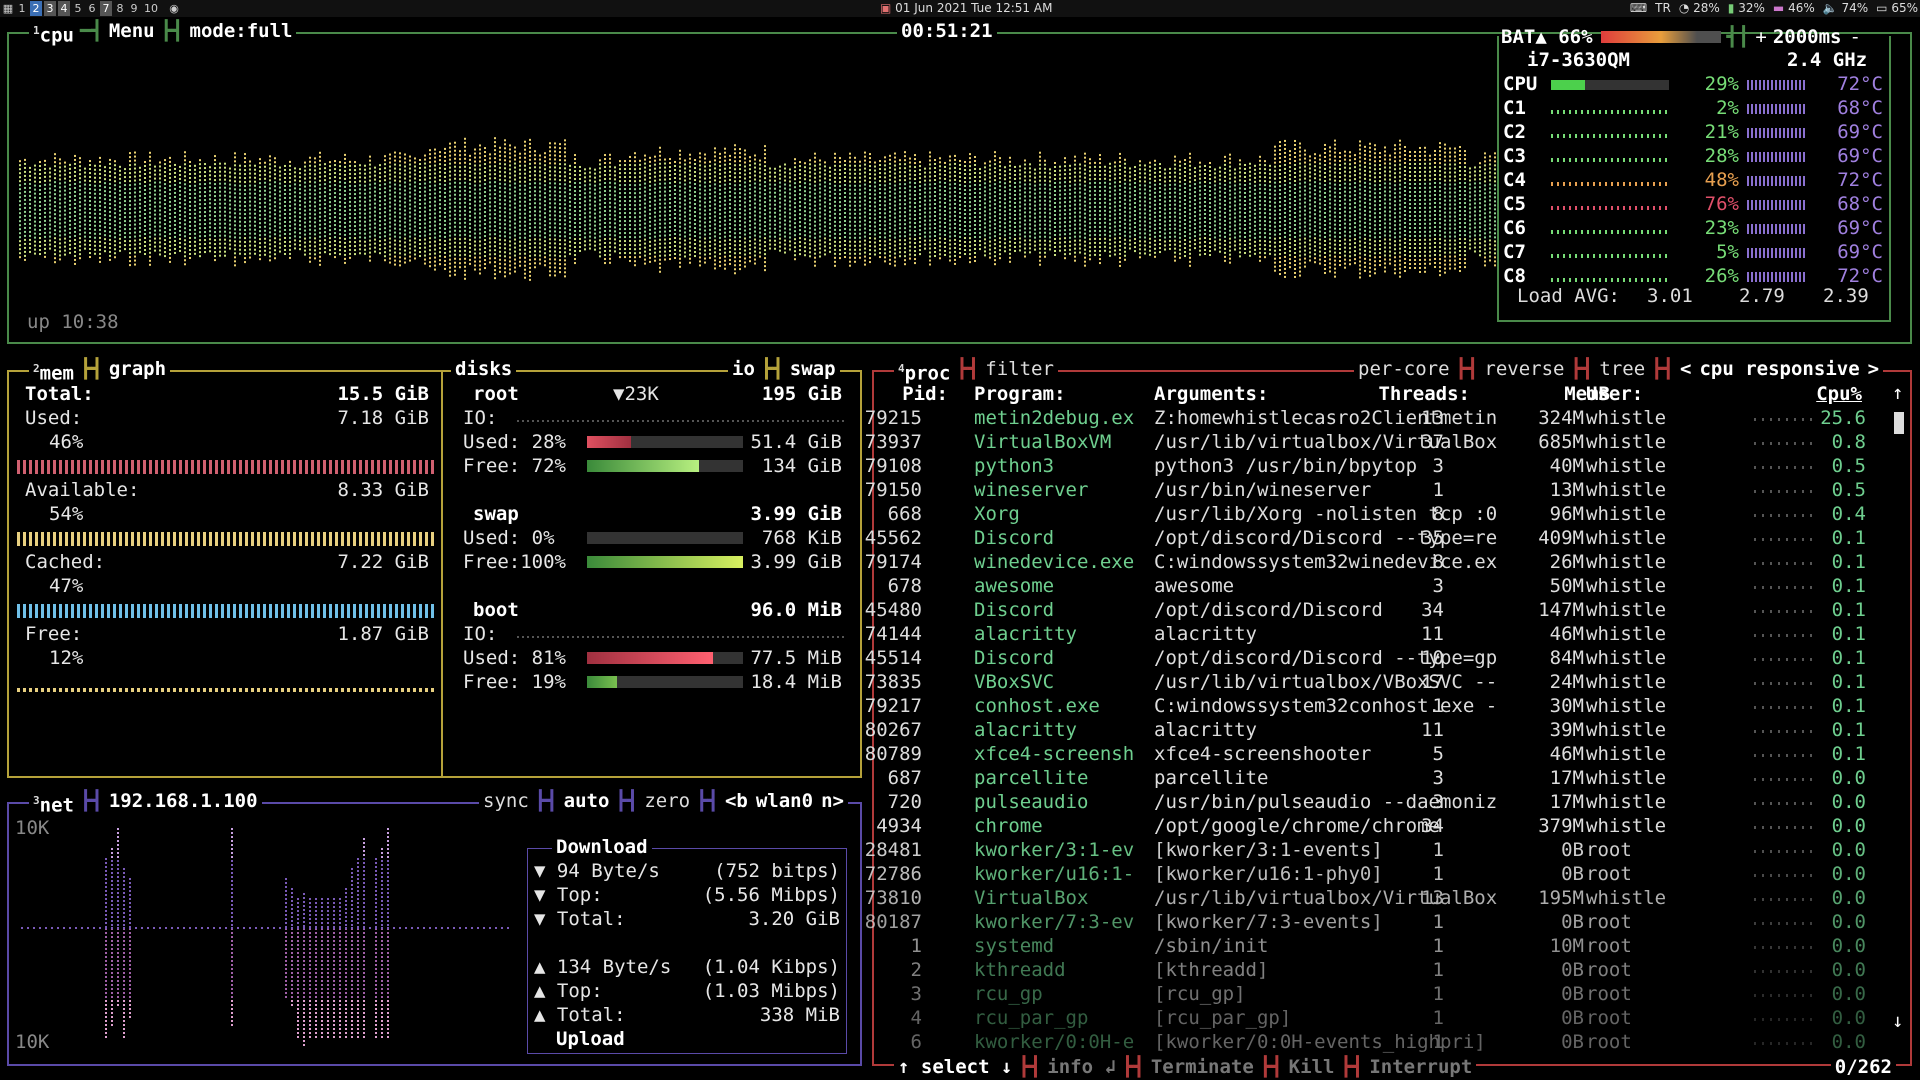  I want to click on workspace-3: 3, so click(50, 8).